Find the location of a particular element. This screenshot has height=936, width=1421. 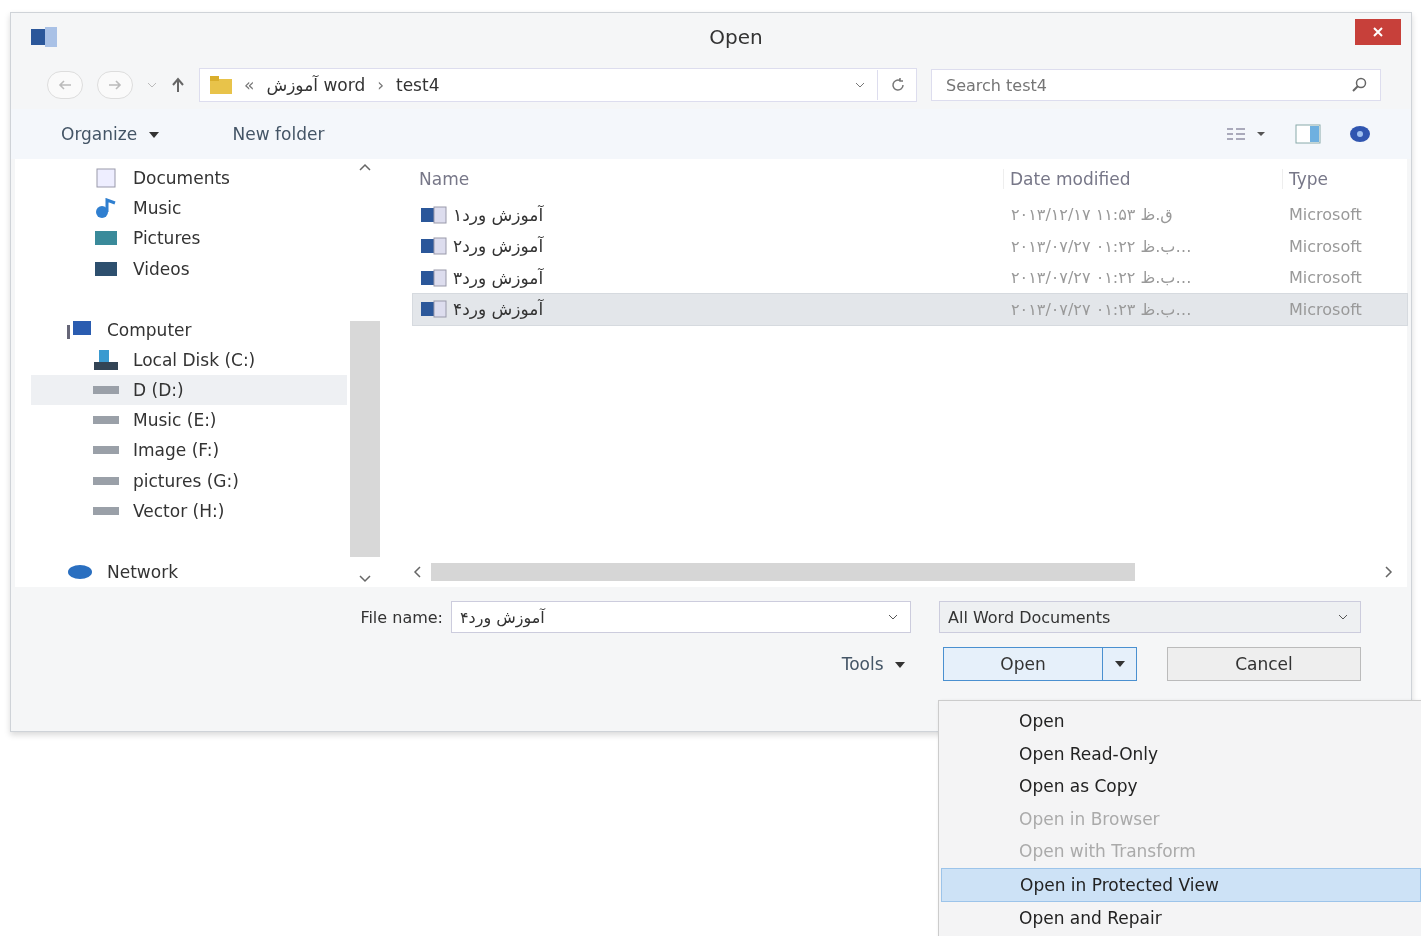

close-icon is located at coordinates (1378, 32).